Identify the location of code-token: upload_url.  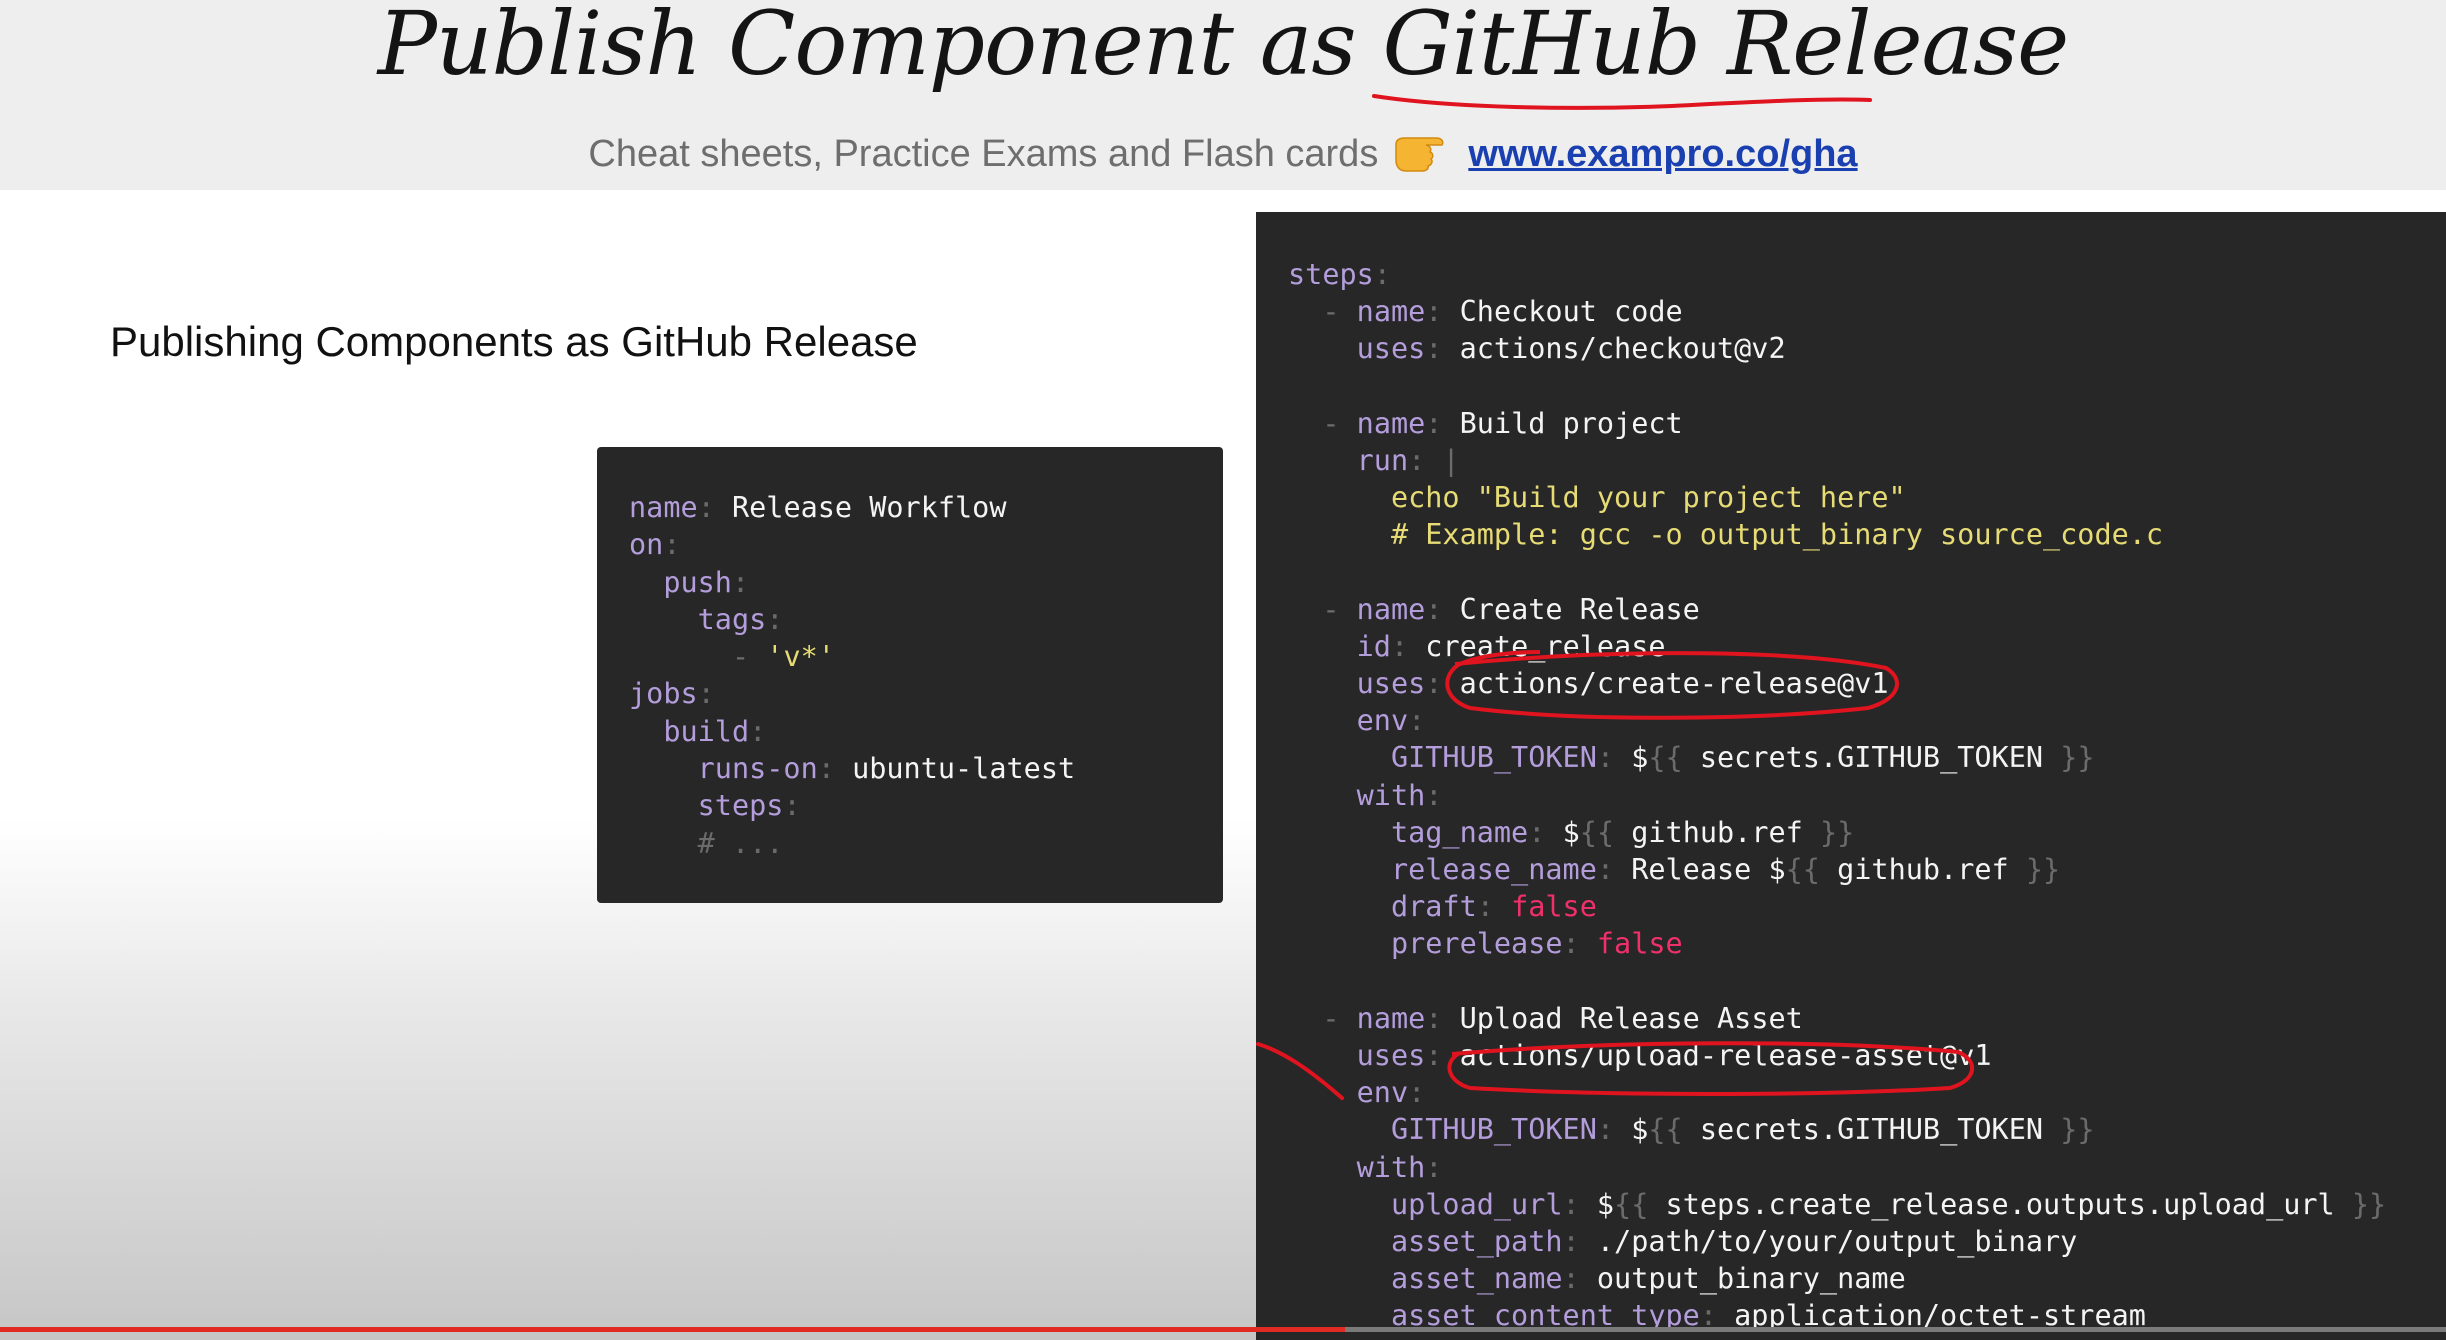
(1476, 1204).